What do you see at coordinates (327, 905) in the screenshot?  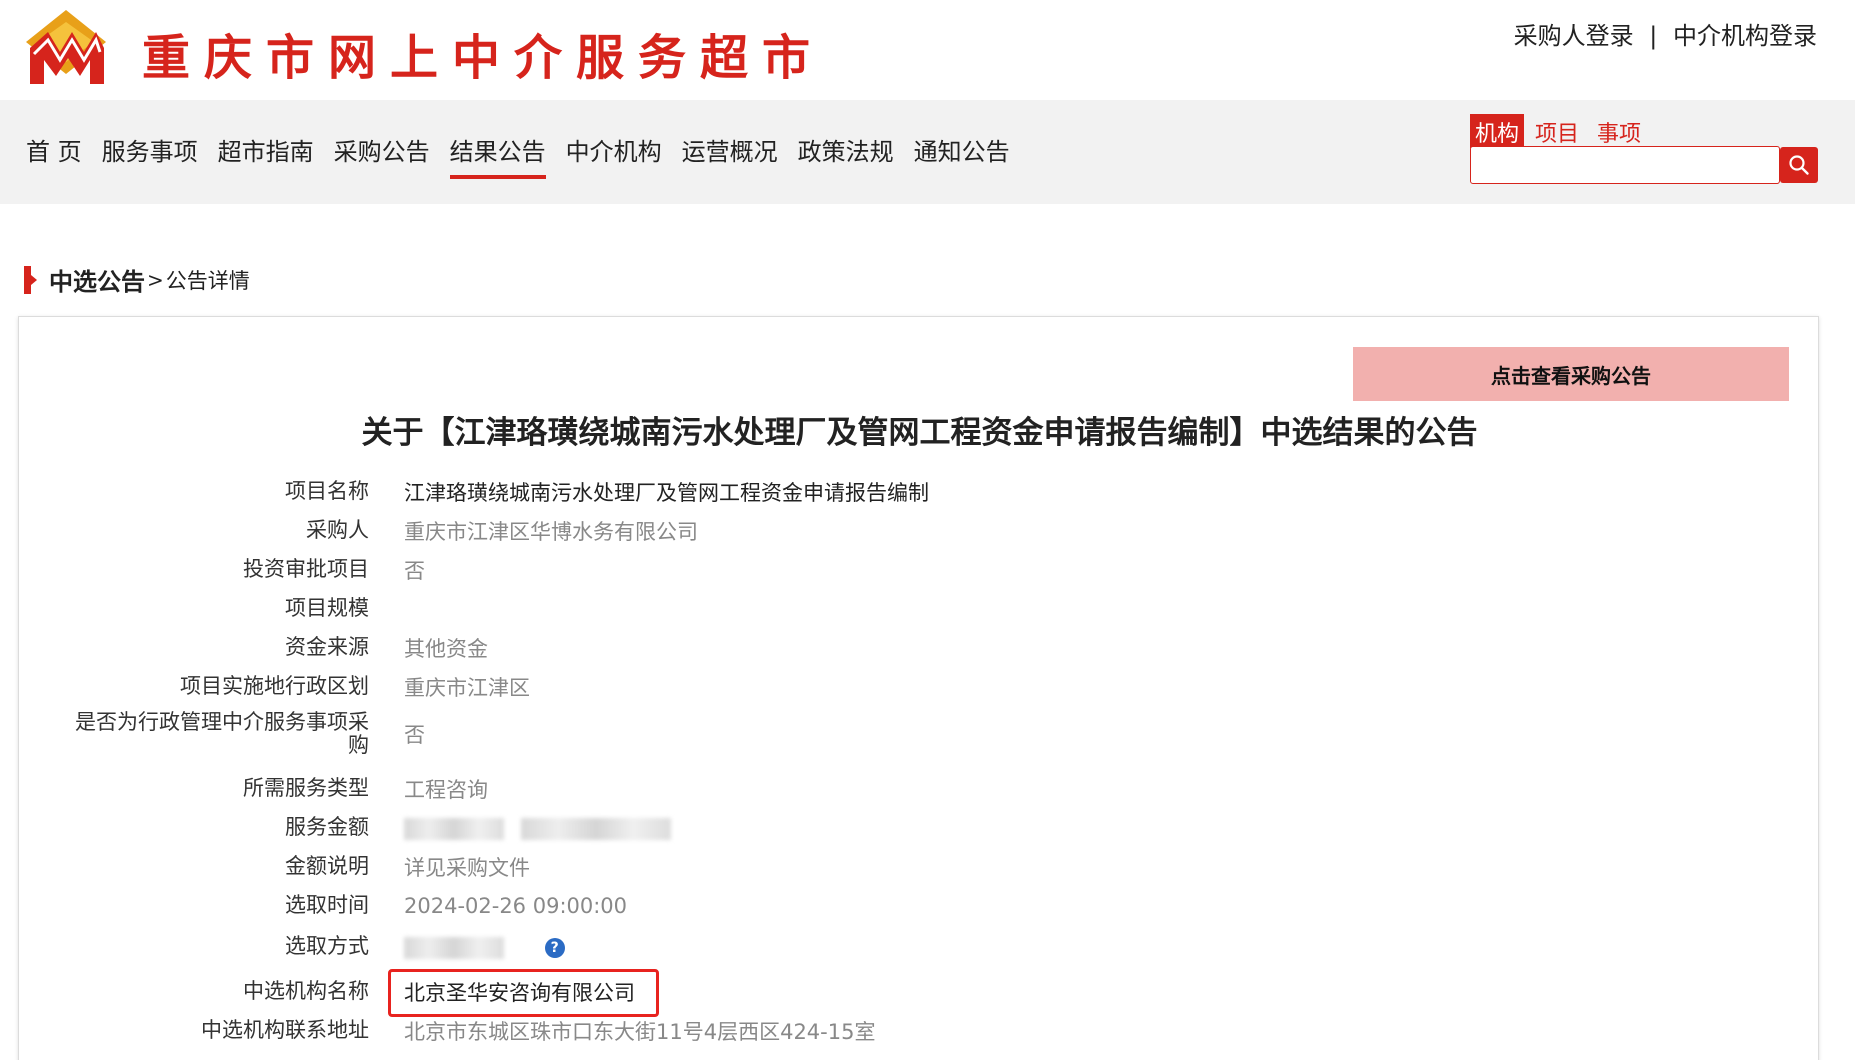 I see `field-label: 选取时间` at bounding box center [327, 905].